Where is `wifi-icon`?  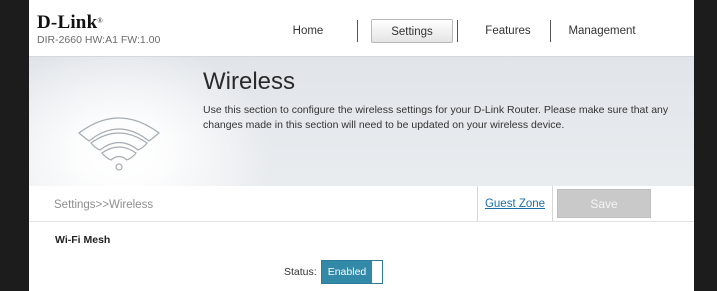
wifi-icon is located at coordinates (119, 144).